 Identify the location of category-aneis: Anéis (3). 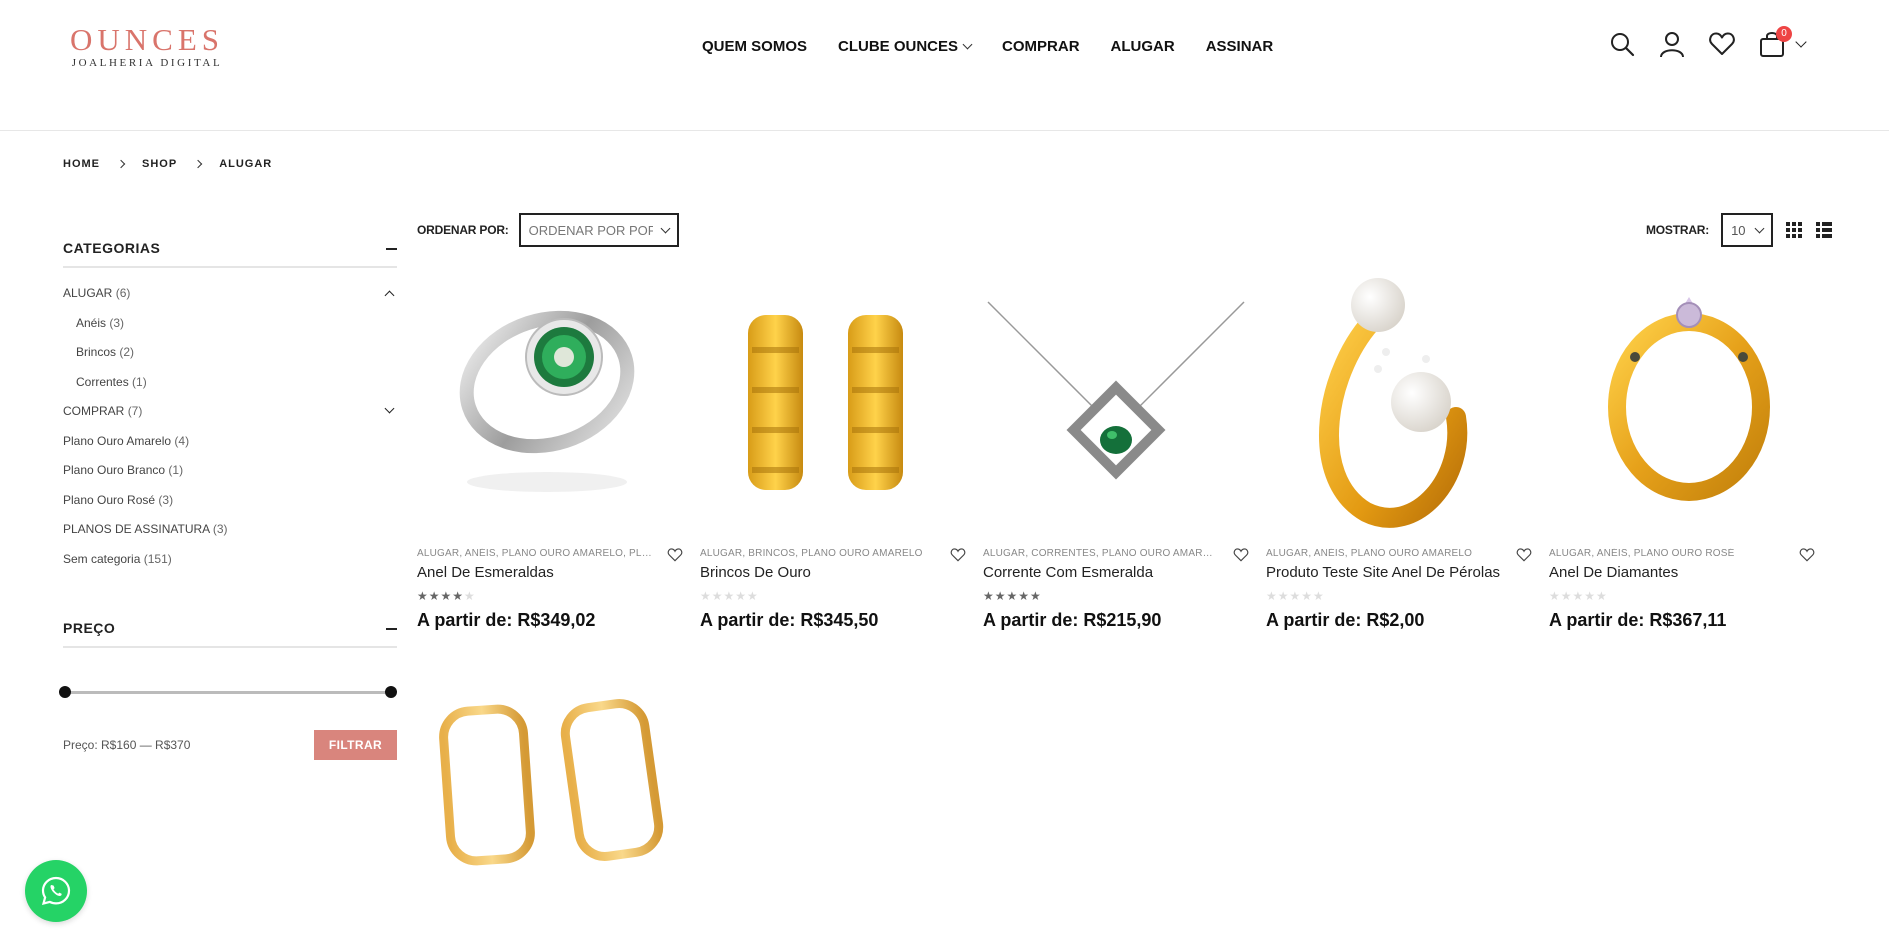
(230, 331).